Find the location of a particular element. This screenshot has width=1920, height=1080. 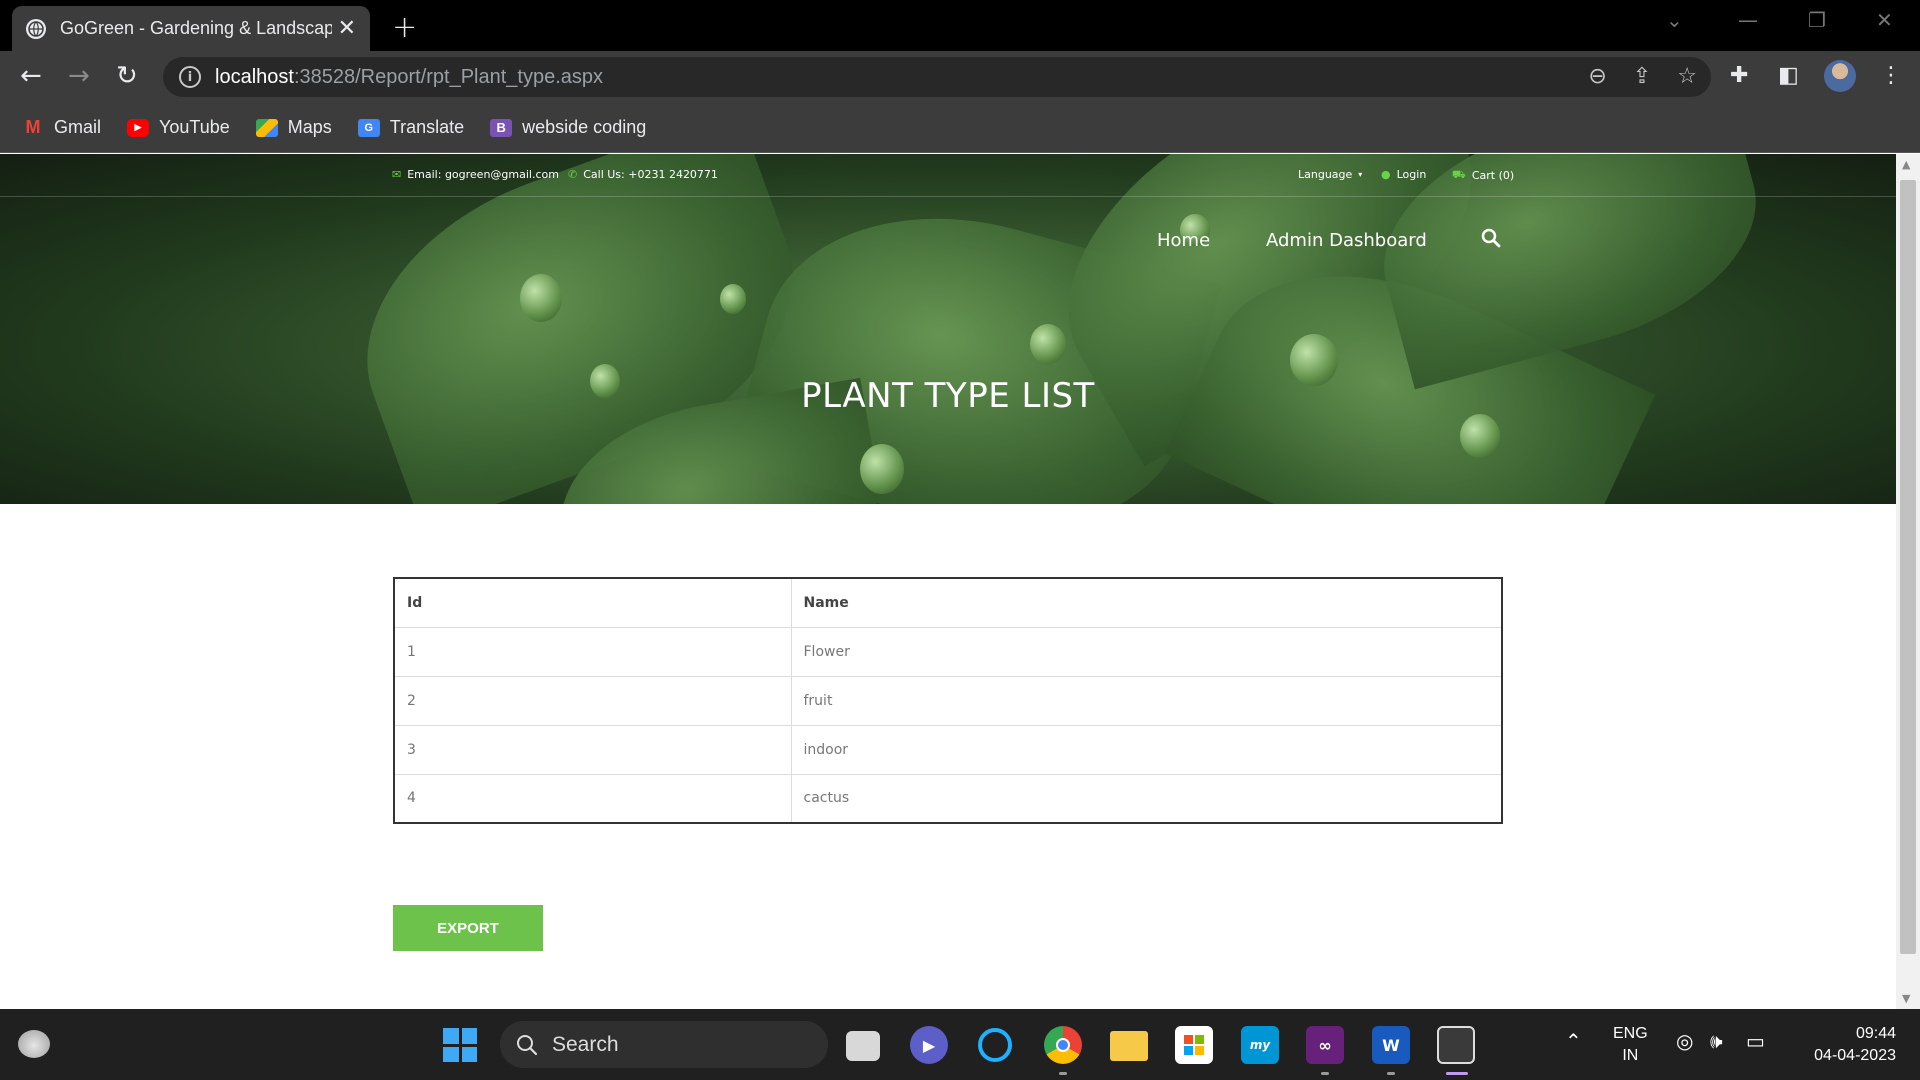

cart-icon: ⛟ is located at coordinates (1459, 174).